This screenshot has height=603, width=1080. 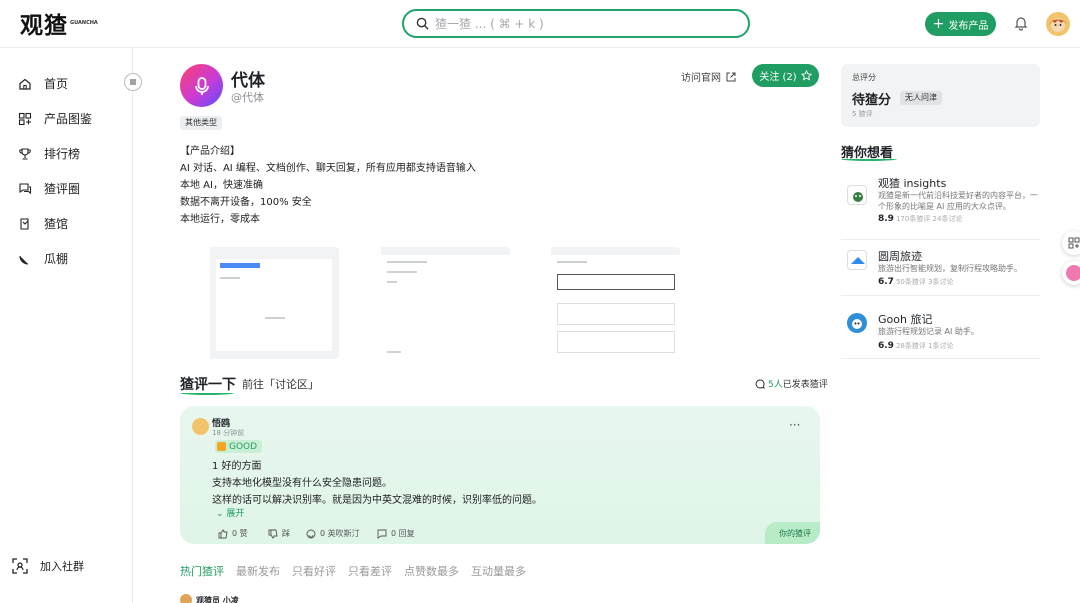 I want to click on expand-label: 展开, so click(x=235, y=514).